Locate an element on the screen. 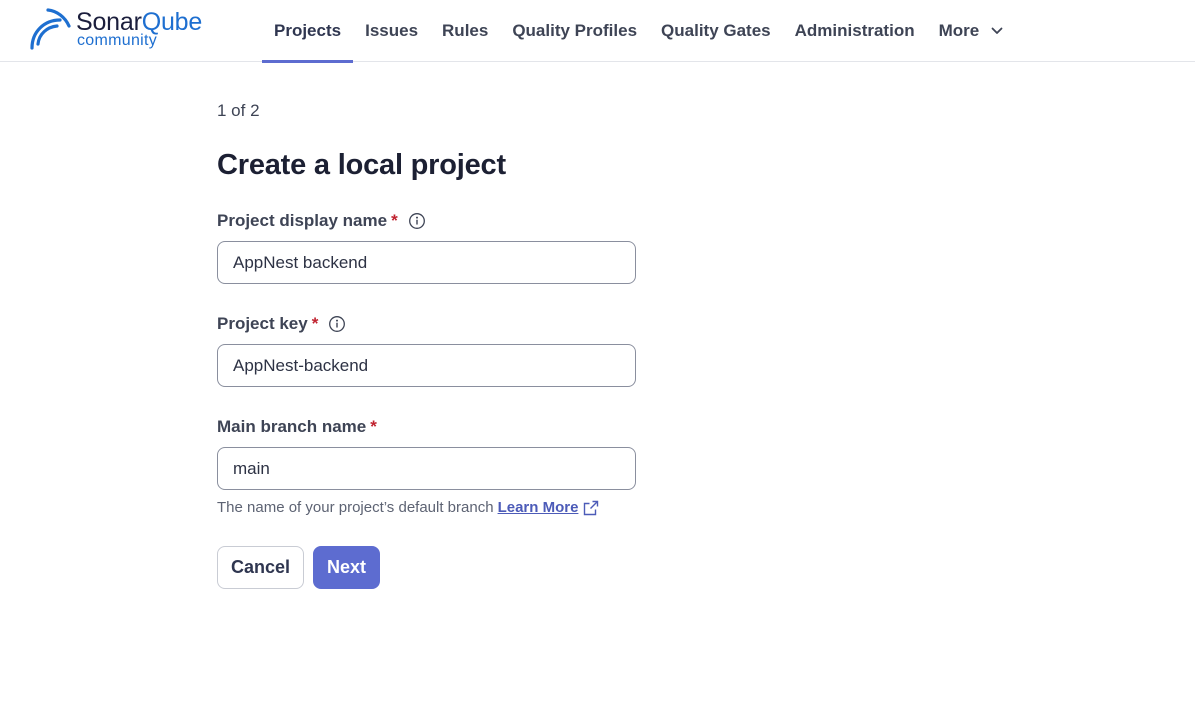 The height and width of the screenshot is (704, 1195). logo-edition: community is located at coordinates (117, 40).